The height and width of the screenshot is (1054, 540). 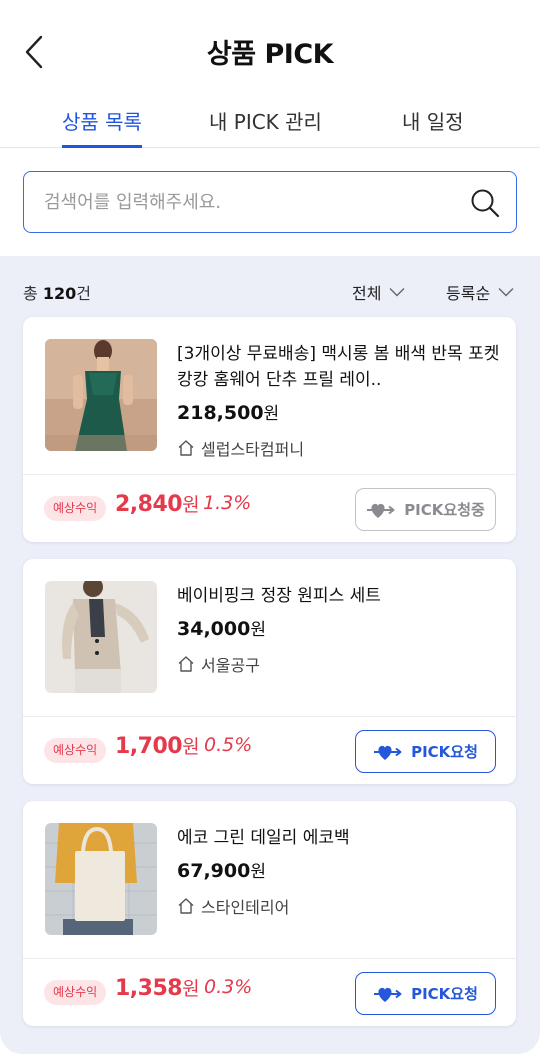 I want to click on tab-my-pick: 내 PICK 관리, so click(x=265, y=122).